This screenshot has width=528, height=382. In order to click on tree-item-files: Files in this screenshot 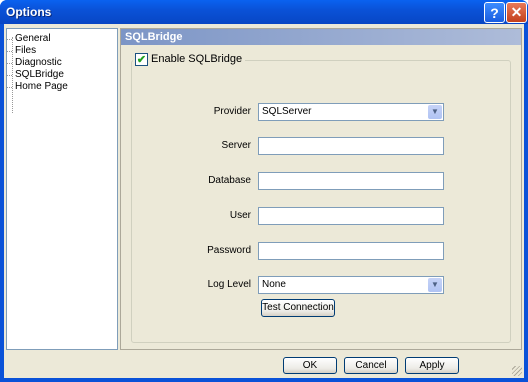, I will do `click(22, 51)`.